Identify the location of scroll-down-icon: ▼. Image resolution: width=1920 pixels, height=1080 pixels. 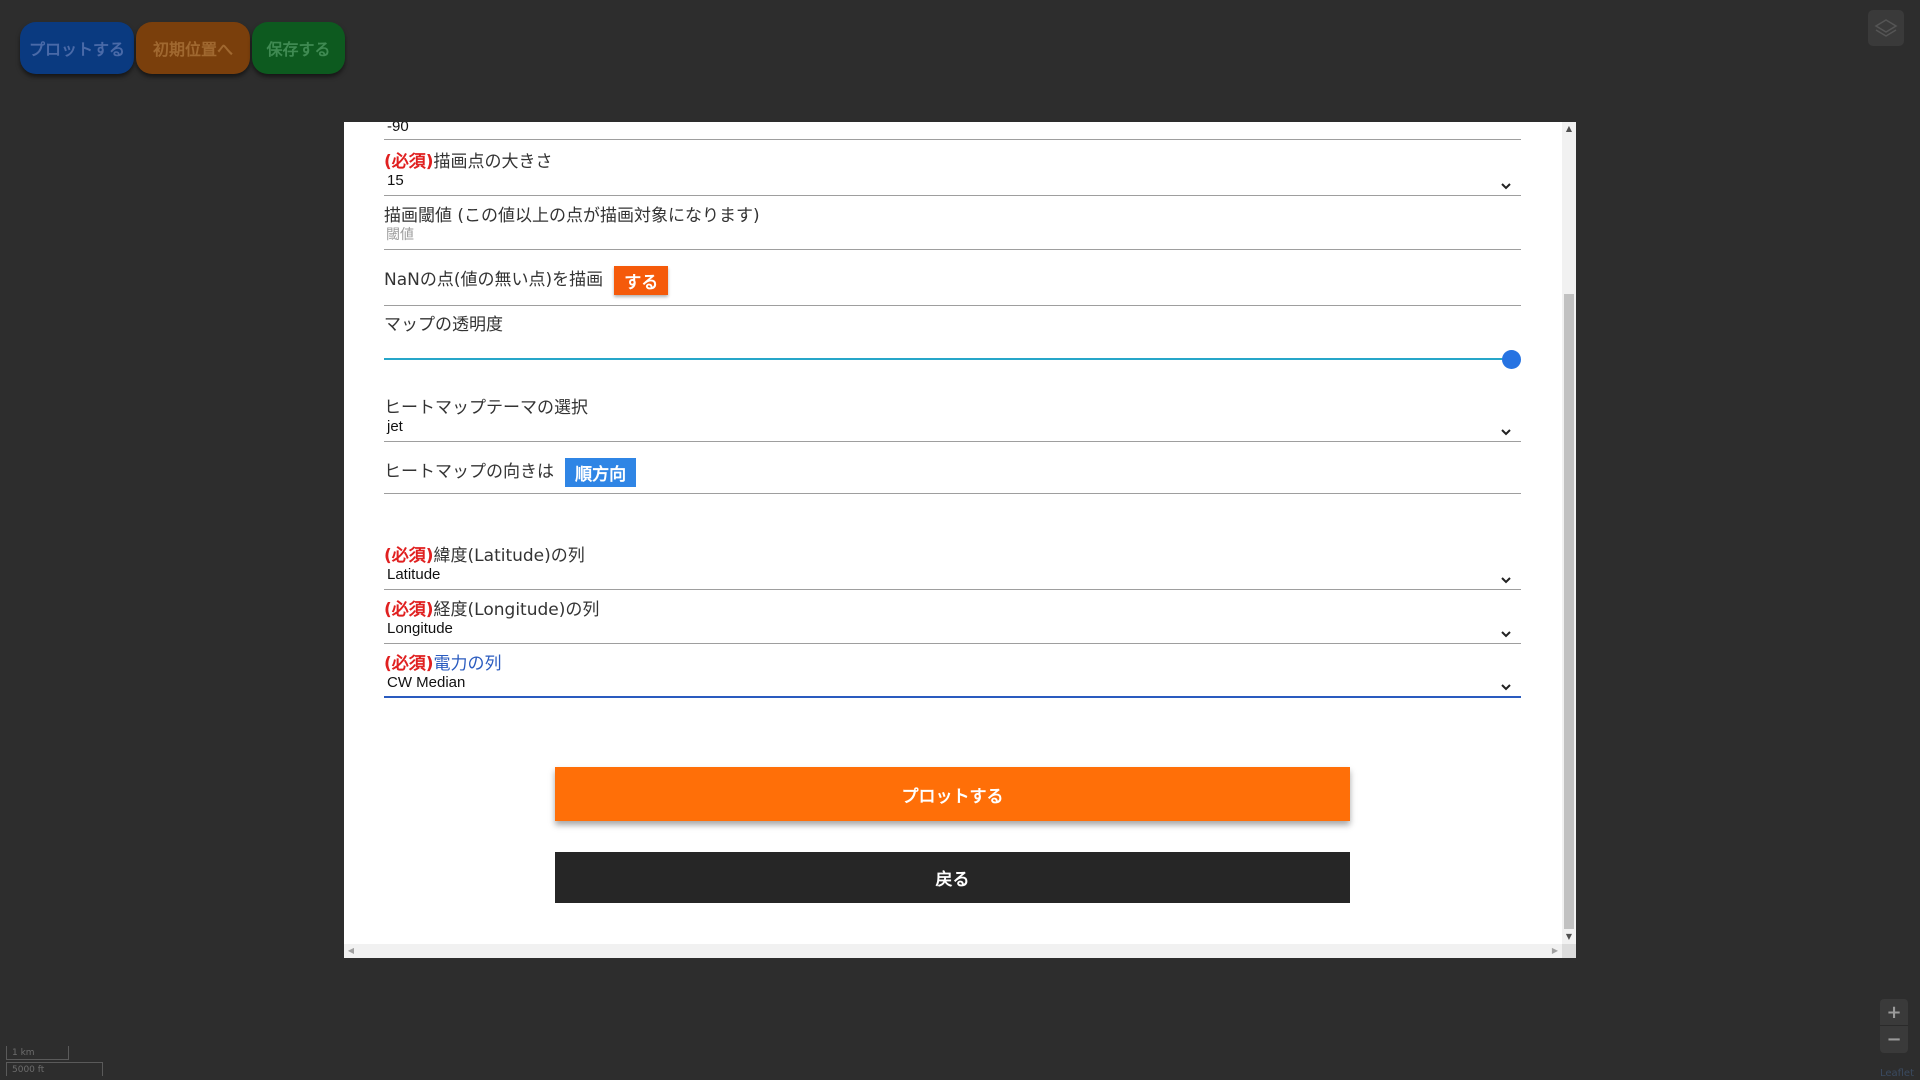
(1569, 937).